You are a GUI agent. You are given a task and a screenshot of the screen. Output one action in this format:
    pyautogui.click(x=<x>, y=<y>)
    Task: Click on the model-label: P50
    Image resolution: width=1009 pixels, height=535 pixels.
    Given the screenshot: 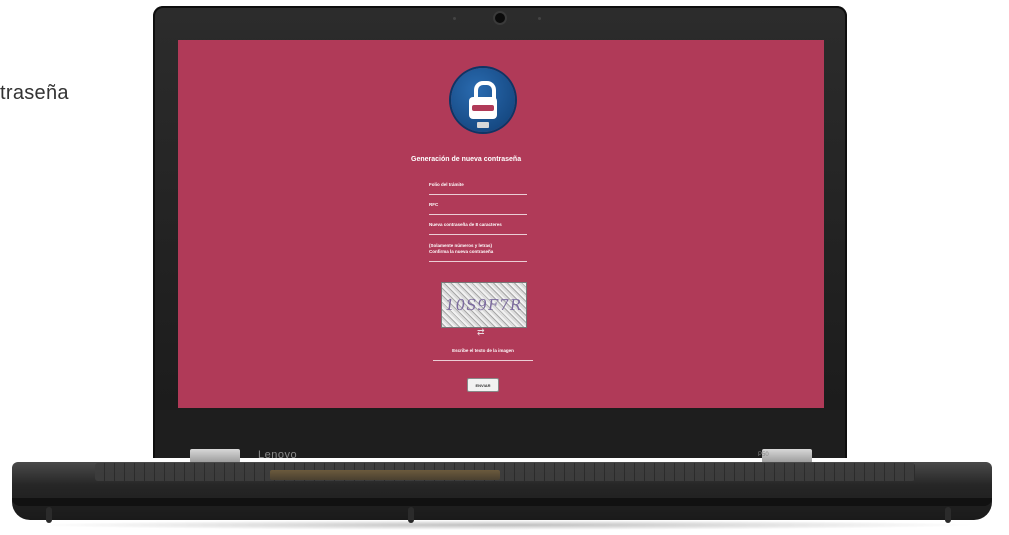 What is the action you would take?
    pyautogui.click(x=763, y=455)
    